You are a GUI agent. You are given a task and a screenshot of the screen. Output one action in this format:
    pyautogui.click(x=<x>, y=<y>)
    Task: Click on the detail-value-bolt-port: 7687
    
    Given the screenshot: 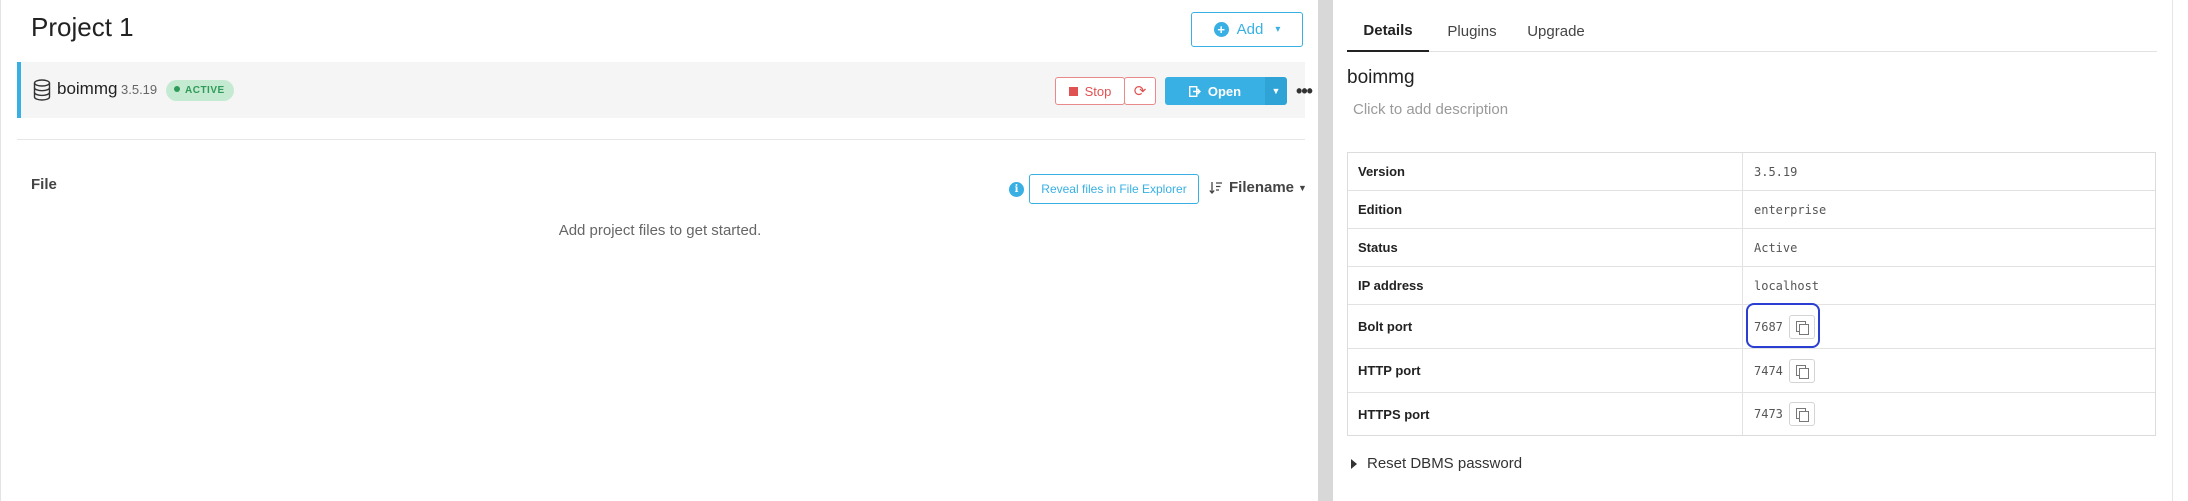 What is the action you would take?
    pyautogui.click(x=1784, y=326)
    